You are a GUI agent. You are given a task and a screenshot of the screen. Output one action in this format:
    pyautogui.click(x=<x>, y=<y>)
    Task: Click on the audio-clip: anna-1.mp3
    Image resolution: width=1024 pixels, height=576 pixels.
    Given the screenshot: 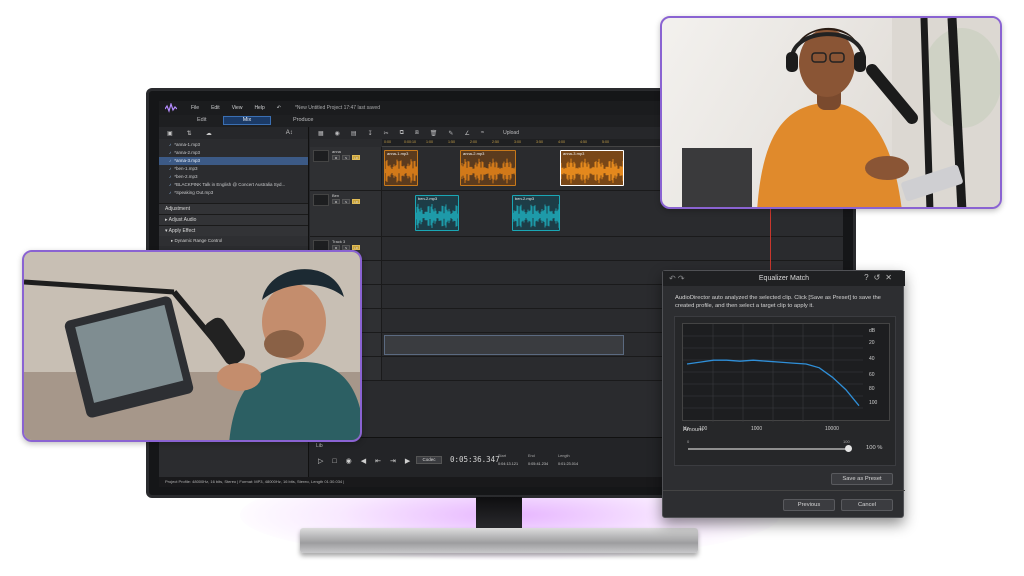 What is the action you would take?
    pyautogui.click(x=401, y=168)
    